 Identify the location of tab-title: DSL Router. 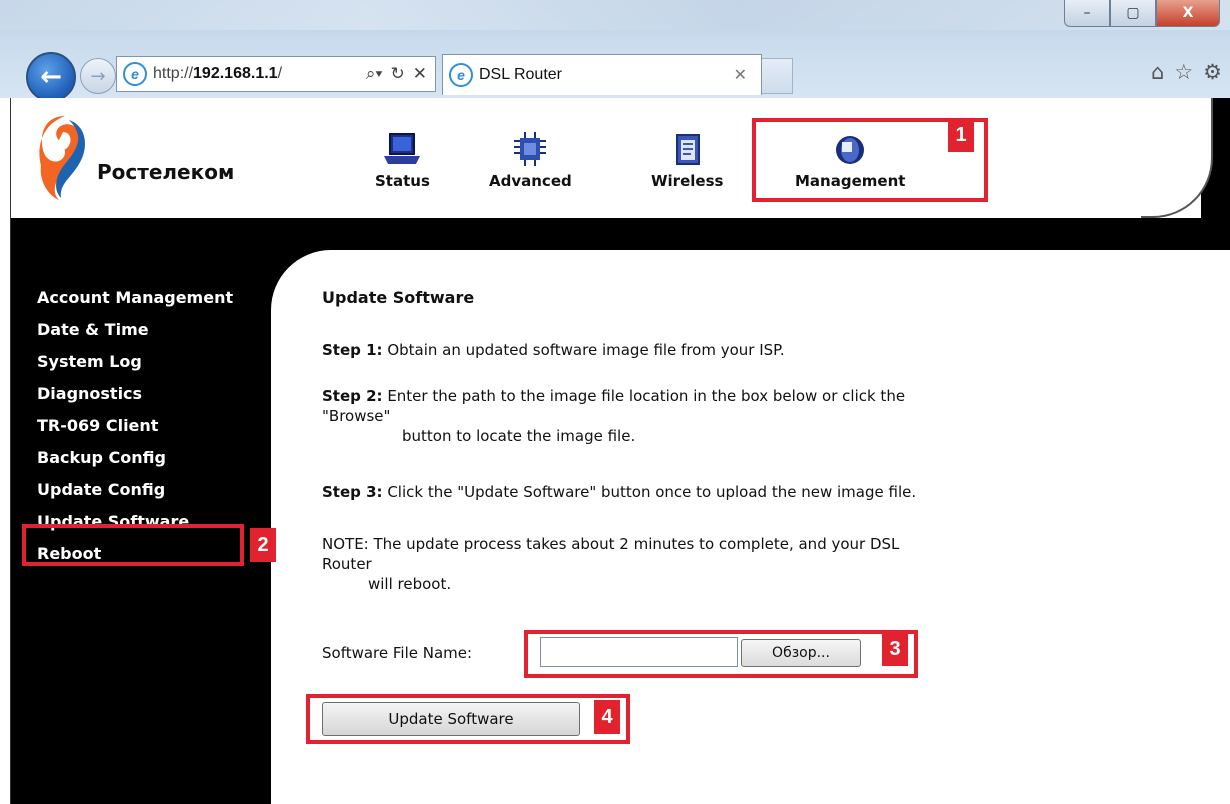
(520, 74).